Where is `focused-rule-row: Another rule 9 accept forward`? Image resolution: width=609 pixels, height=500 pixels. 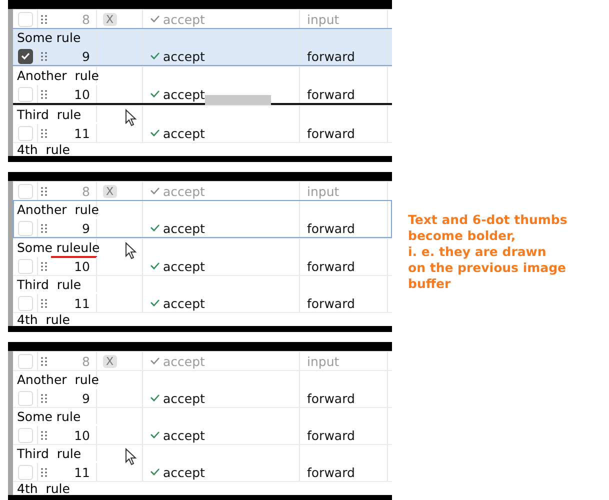 focused-rule-row: Another rule 9 accept forward is located at coordinates (202, 219).